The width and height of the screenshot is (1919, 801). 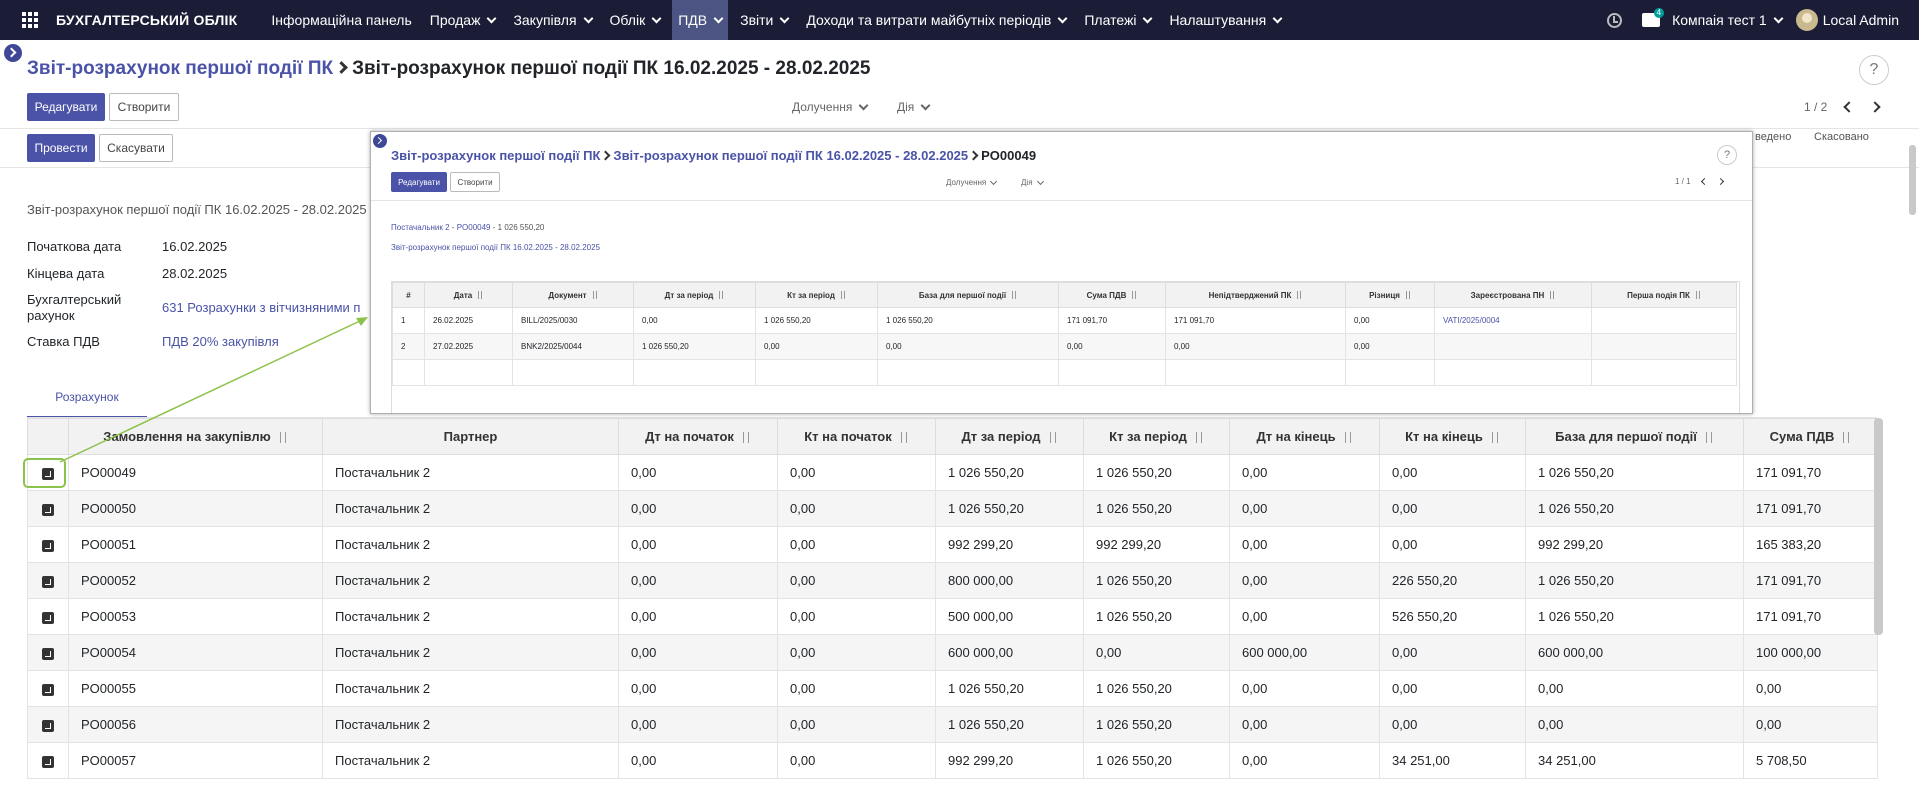 I want to click on nav-menu-item: ПДВ, so click(x=700, y=20).